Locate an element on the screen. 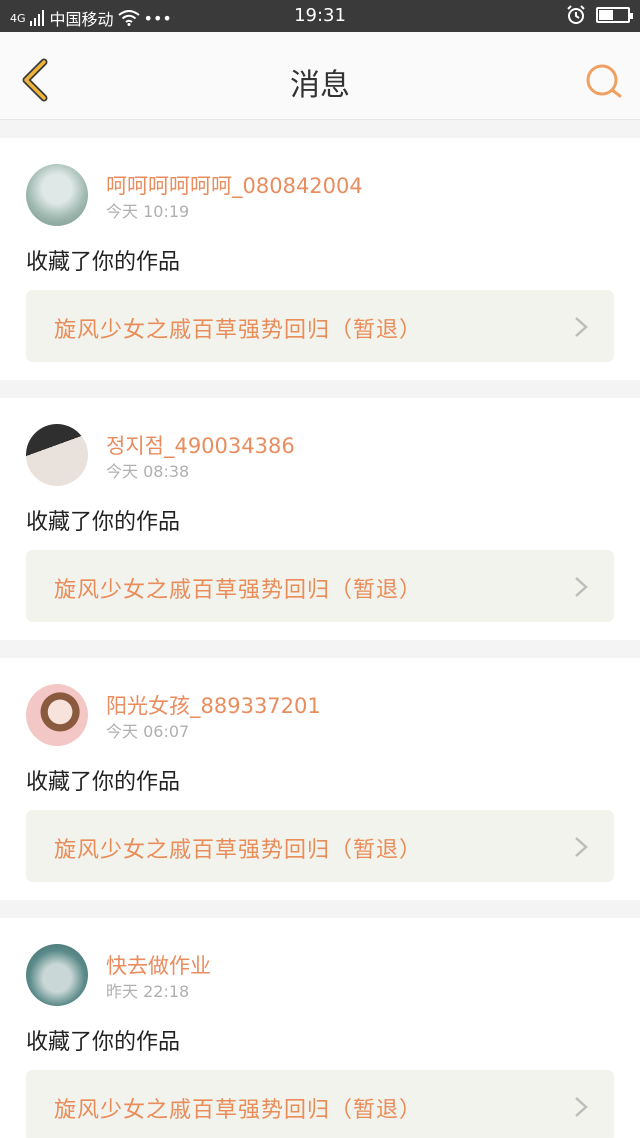 The width and height of the screenshot is (640, 1138). alarm-icon is located at coordinates (576, 14).